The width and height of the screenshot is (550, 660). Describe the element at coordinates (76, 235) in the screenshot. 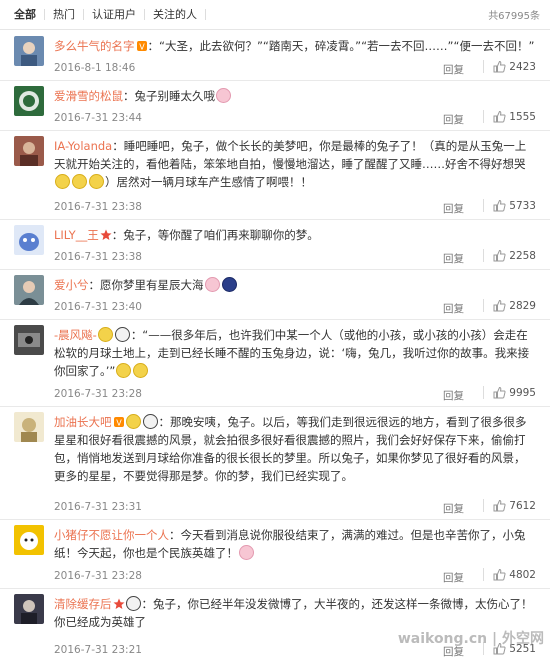

I see `commenter-name: LILY__王` at that location.